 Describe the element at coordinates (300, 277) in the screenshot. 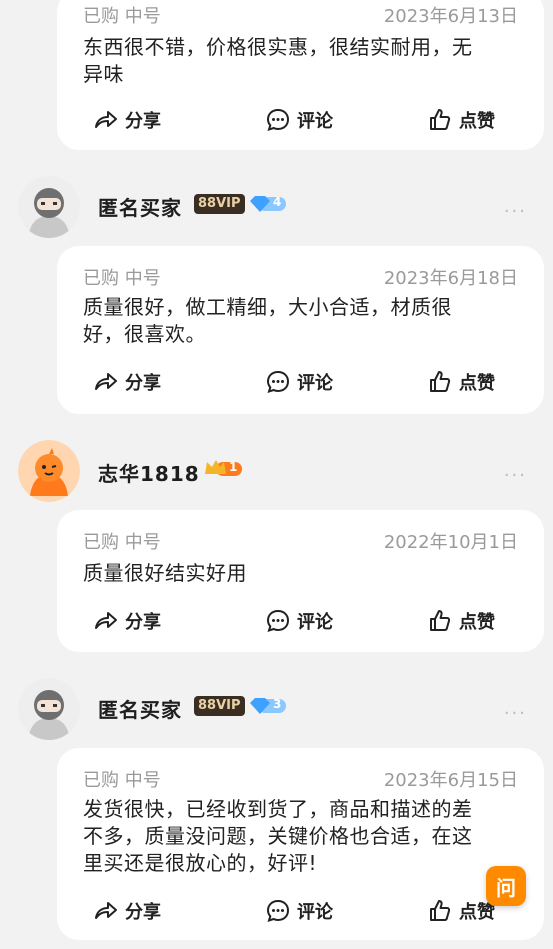

I see `review-meta: 已购 中号 2023年6月18日` at that location.